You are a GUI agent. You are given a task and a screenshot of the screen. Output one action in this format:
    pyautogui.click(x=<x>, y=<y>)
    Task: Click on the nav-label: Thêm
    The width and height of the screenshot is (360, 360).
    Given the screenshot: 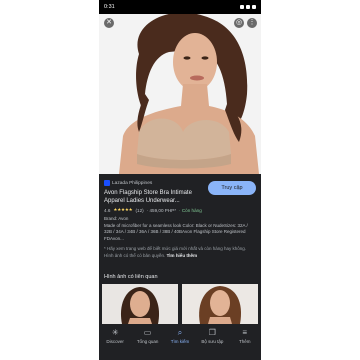 What is the action you would take?
    pyautogui.click(x=244, y=341)
    